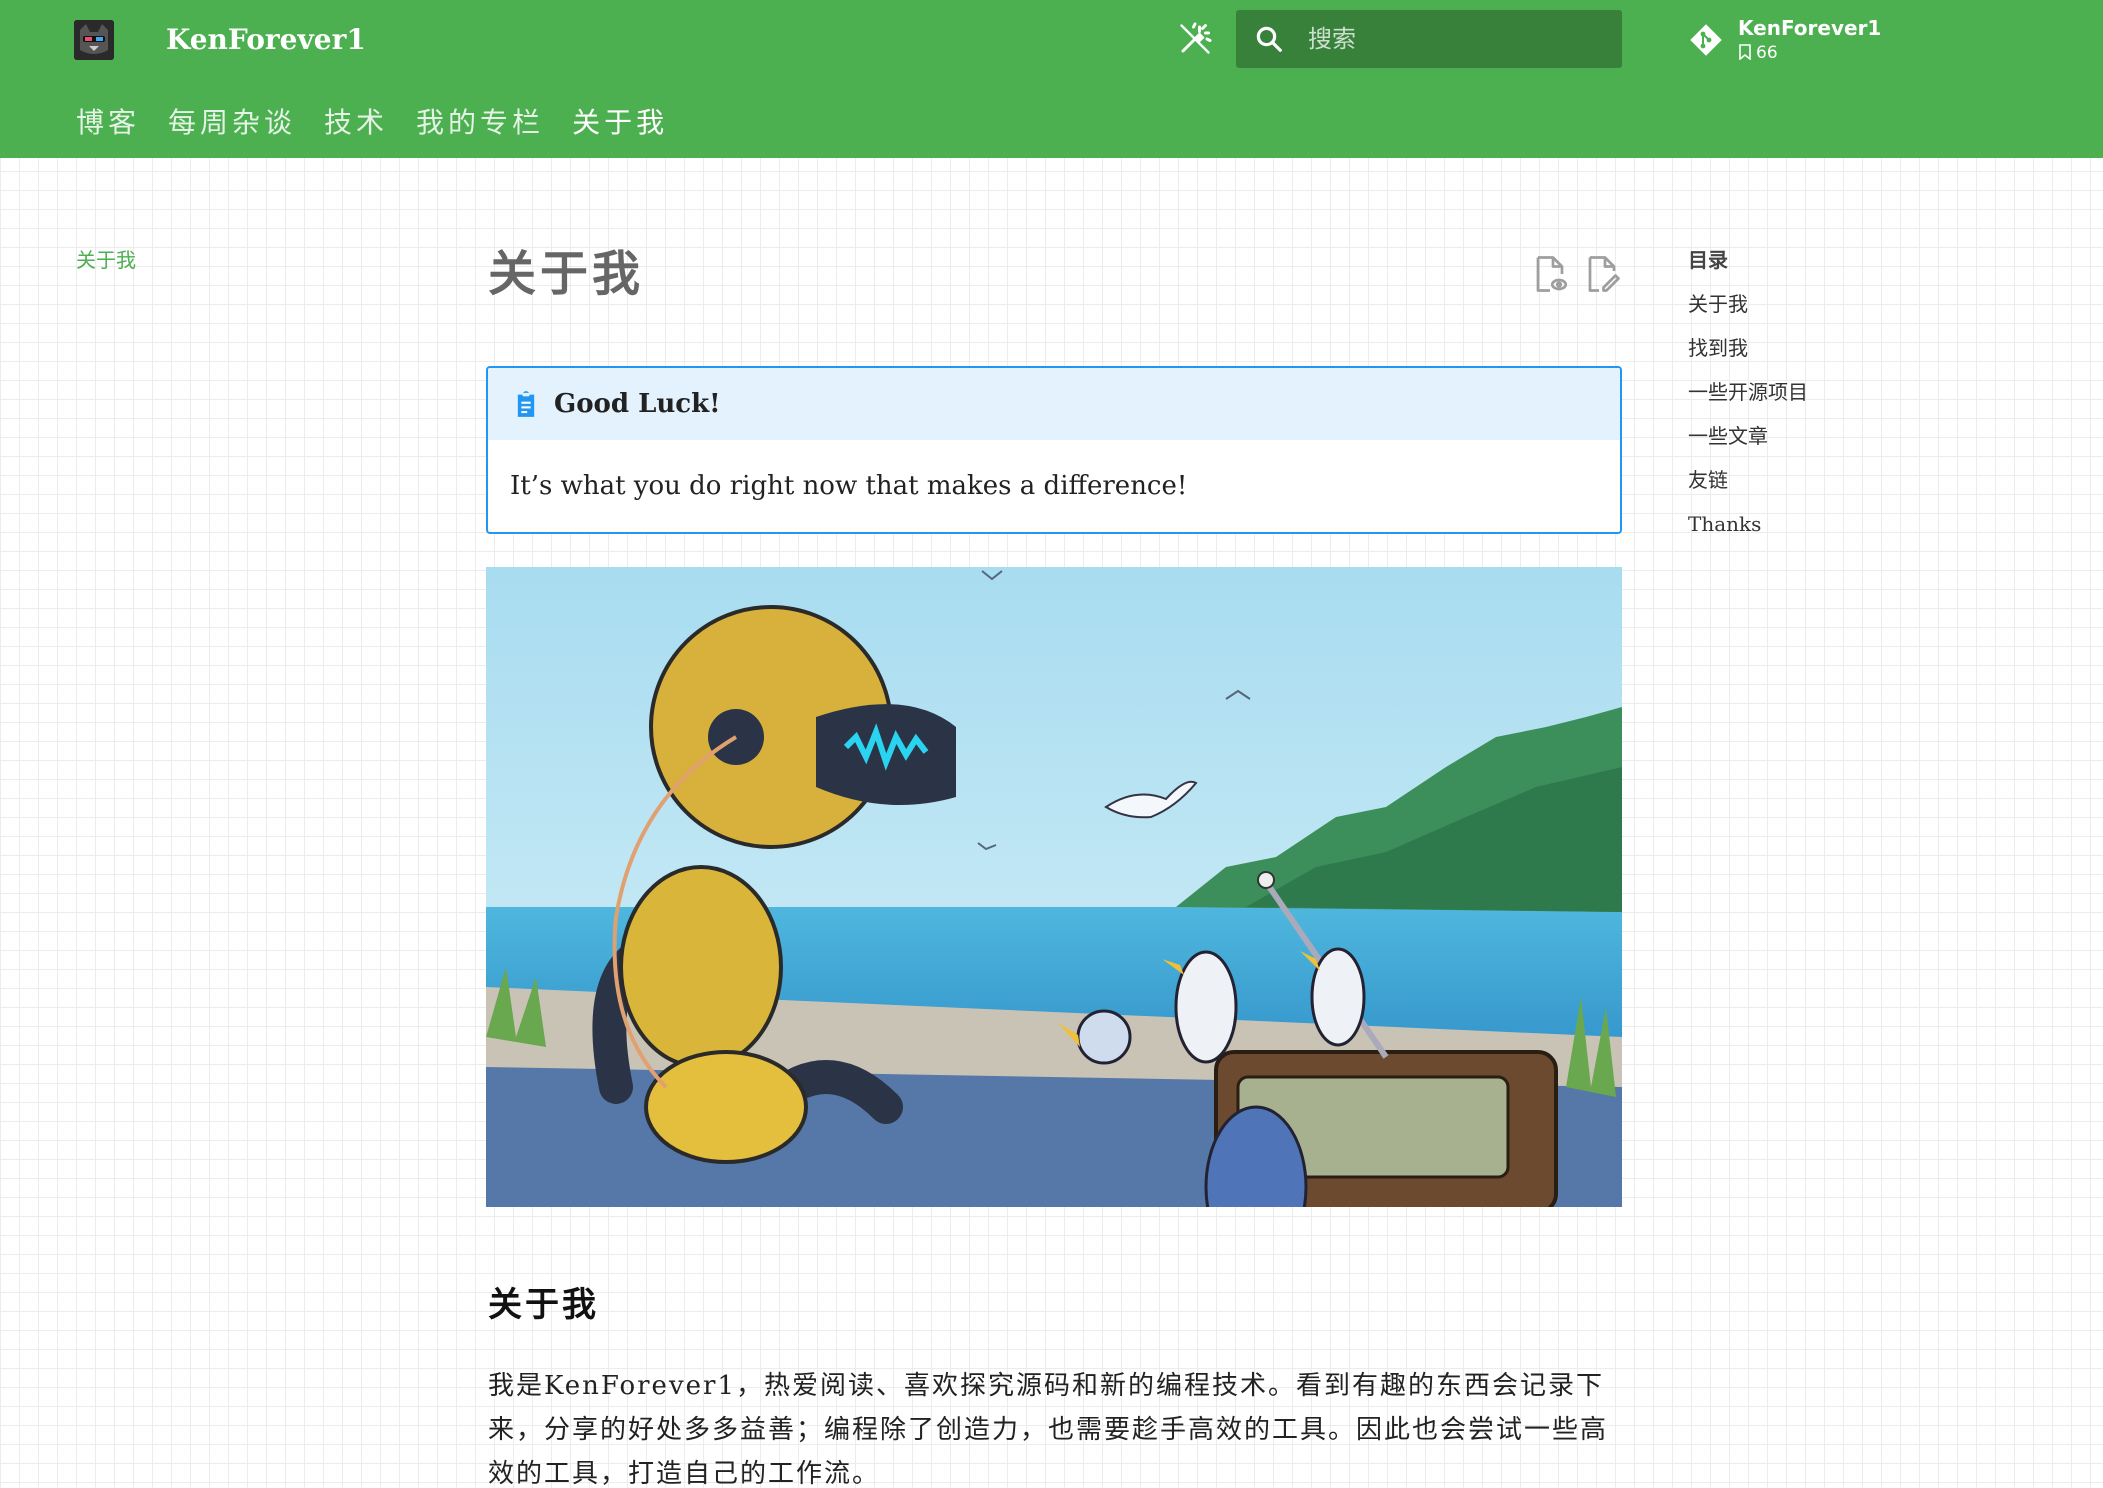 The width and height of the screenshot is (2103, 1488). Describe the element at coordinates (1870, 436) in the screenshot. I see `toc-item-articles: 一些文章` at that location.